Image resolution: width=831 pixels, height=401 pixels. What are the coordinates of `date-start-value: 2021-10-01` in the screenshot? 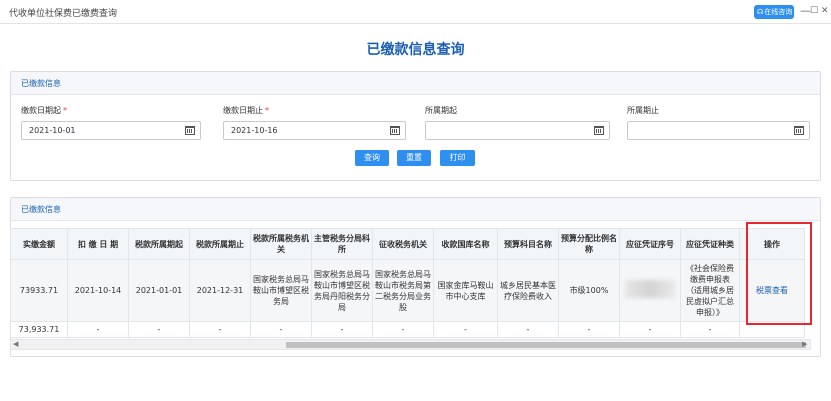 It's located at (52, 130).